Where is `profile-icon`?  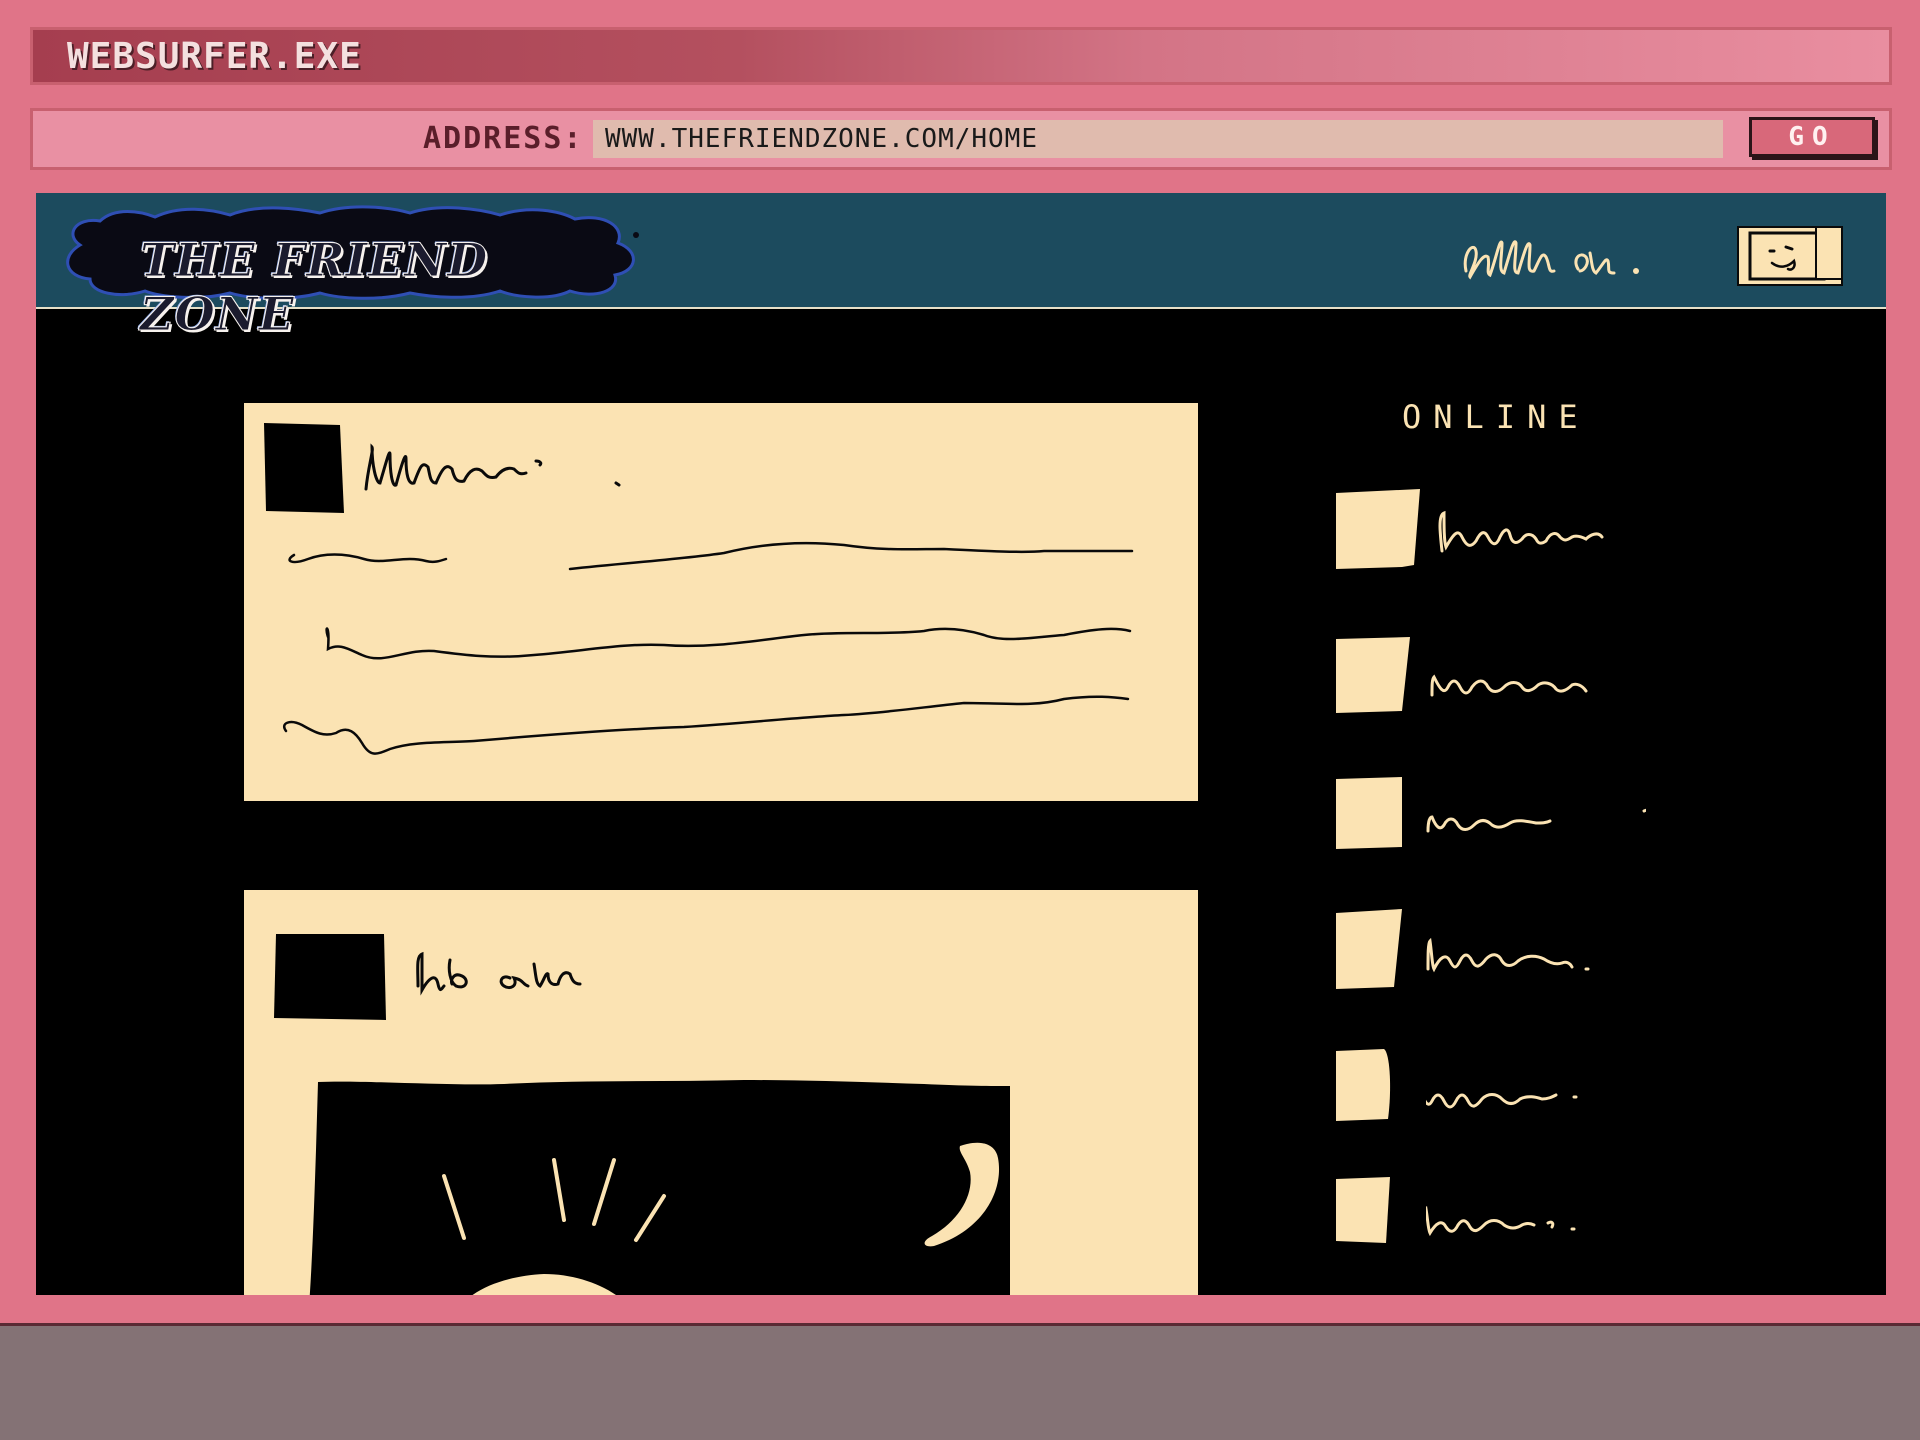
profile-icon is located at coordinates (1792, 256).